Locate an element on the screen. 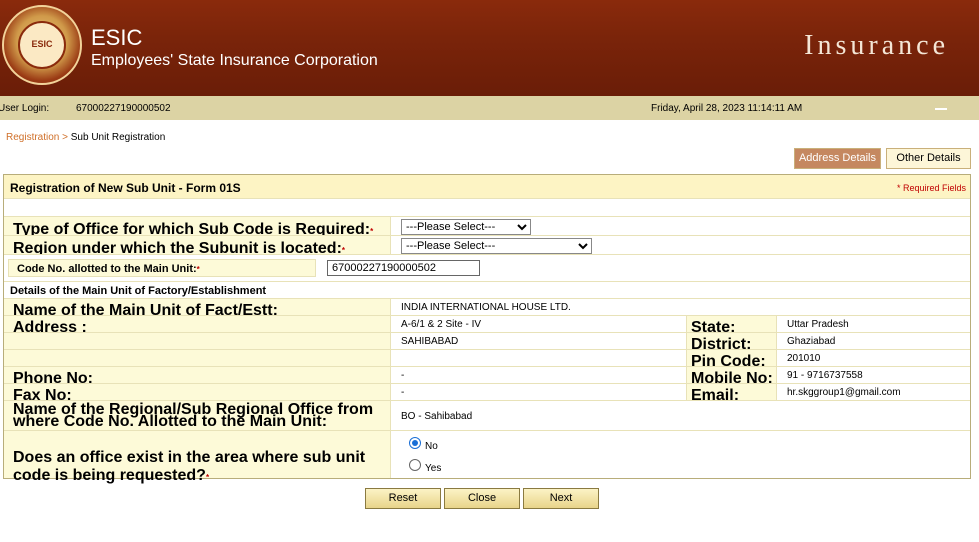  insurance-tagline: Insurance is located at coordinates (876, 45).